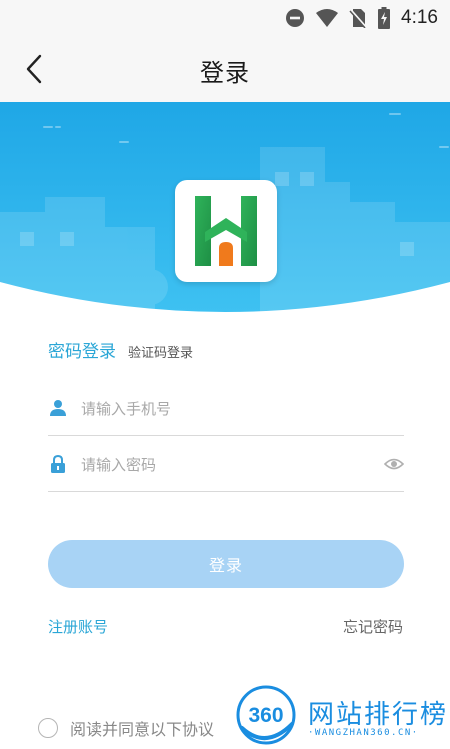  Describe the element at coordinates (327, 18) in the screenshot. I see `wifi-icon` at that location.